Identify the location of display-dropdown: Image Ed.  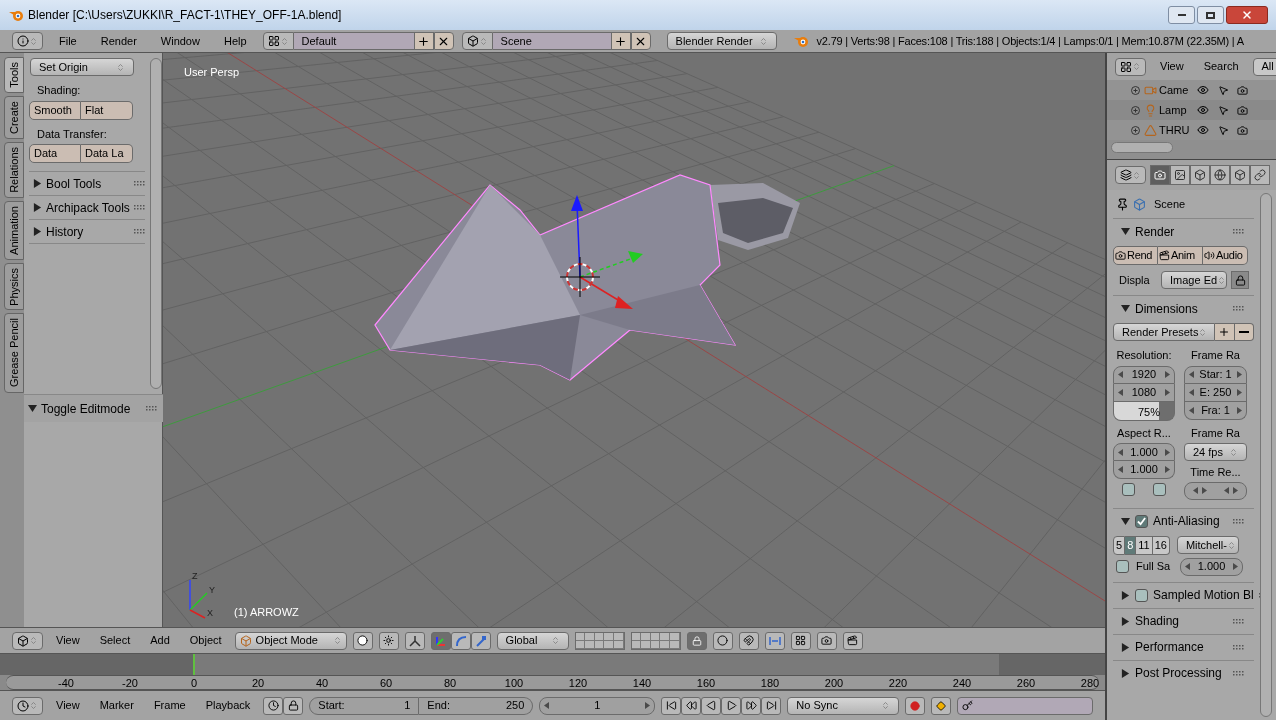
(1194, 280).